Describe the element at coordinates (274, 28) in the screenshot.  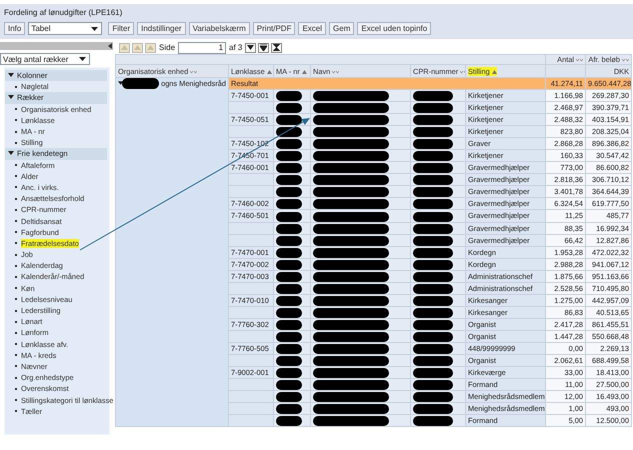
I see `toolbar-button: Print/PDF` at that location.